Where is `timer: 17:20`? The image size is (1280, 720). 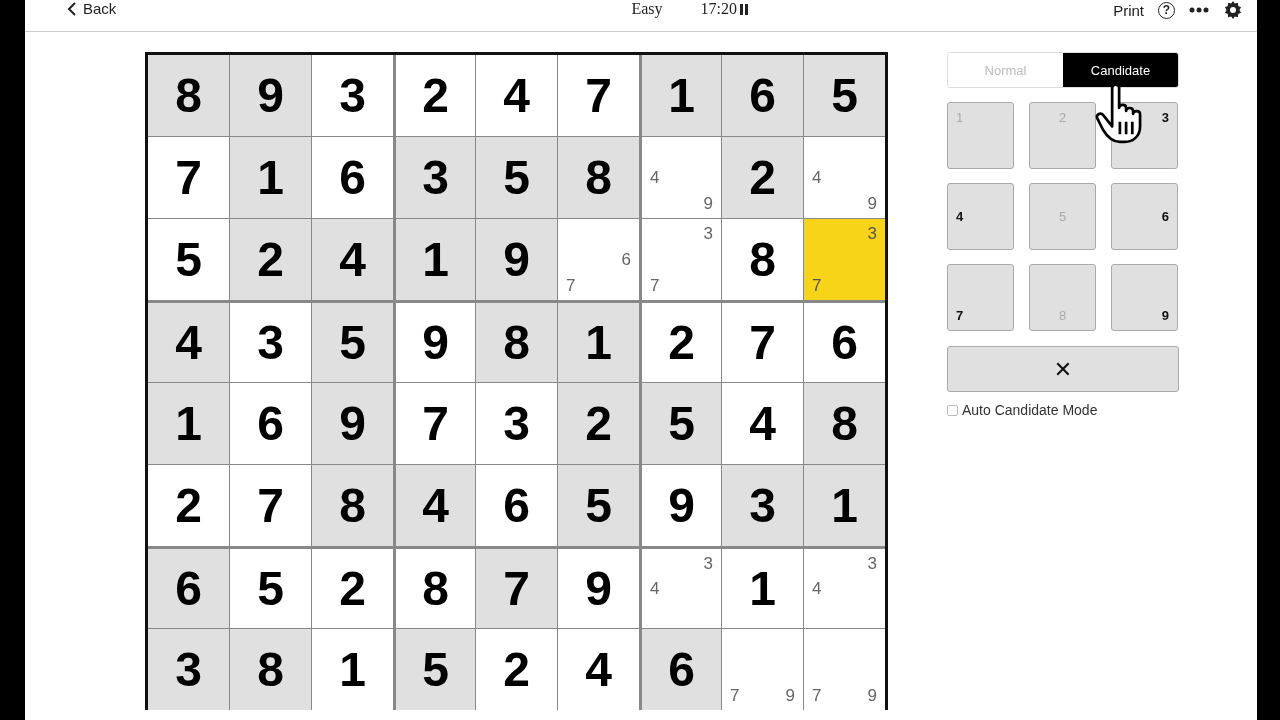 timer: 17:20 is located at coordinates (719, 9).